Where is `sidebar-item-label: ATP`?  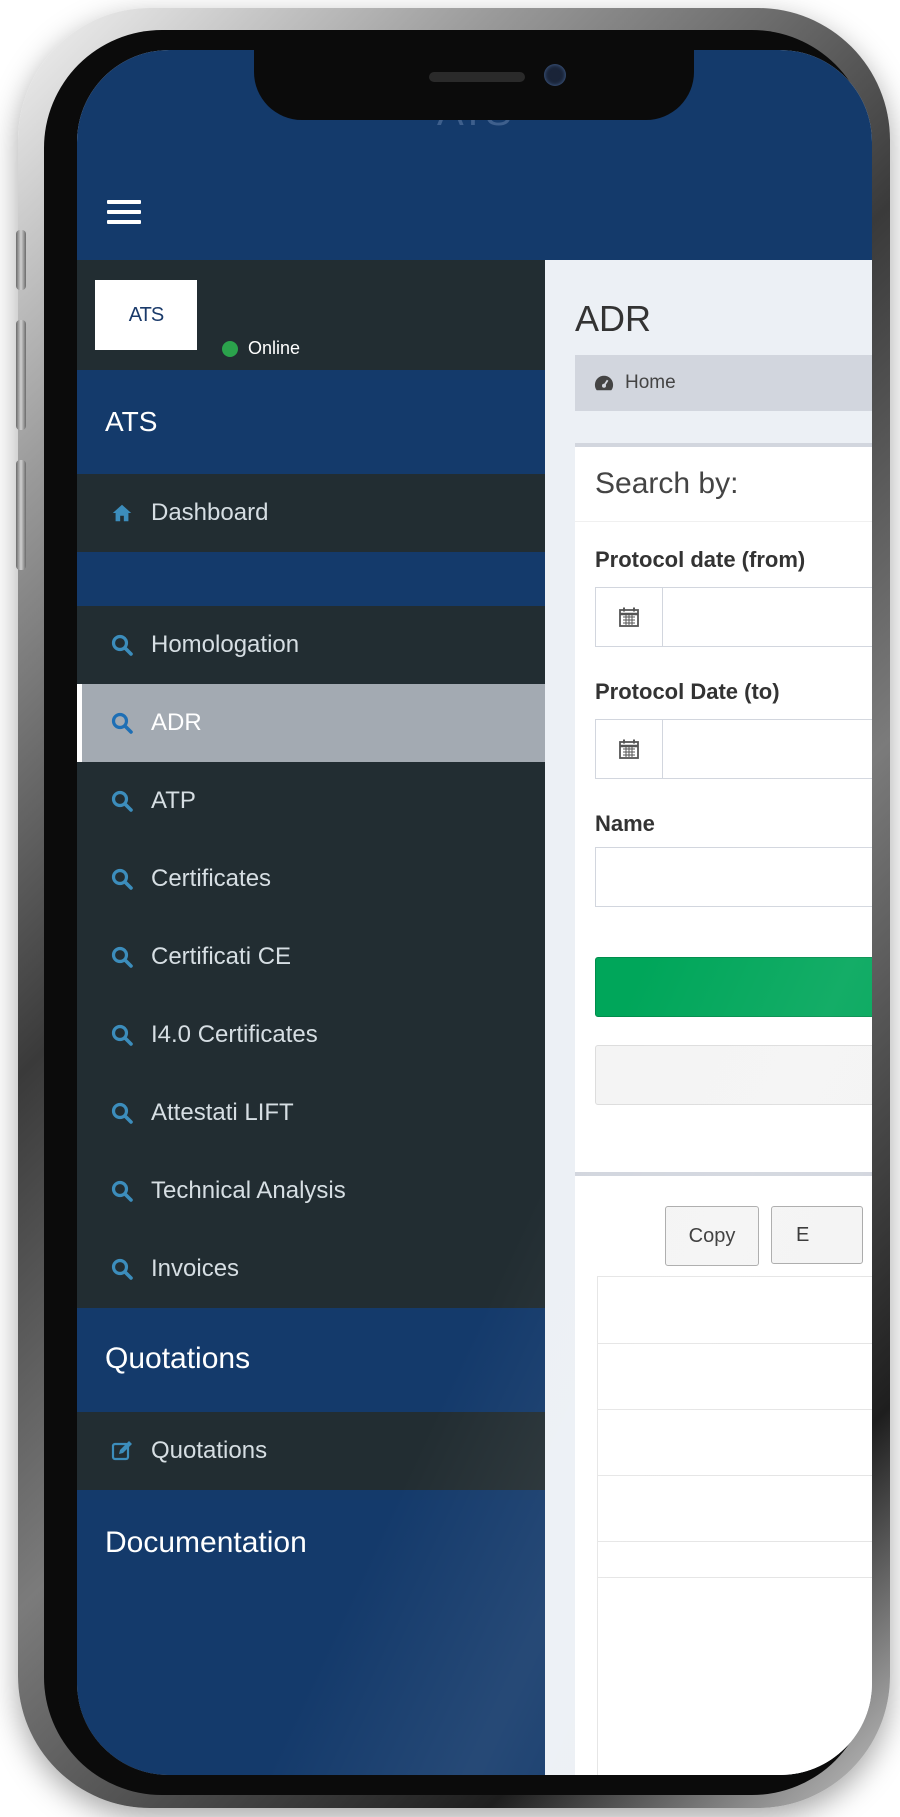
sidebar-item-label: ATP is located at coordinates (173, 800).